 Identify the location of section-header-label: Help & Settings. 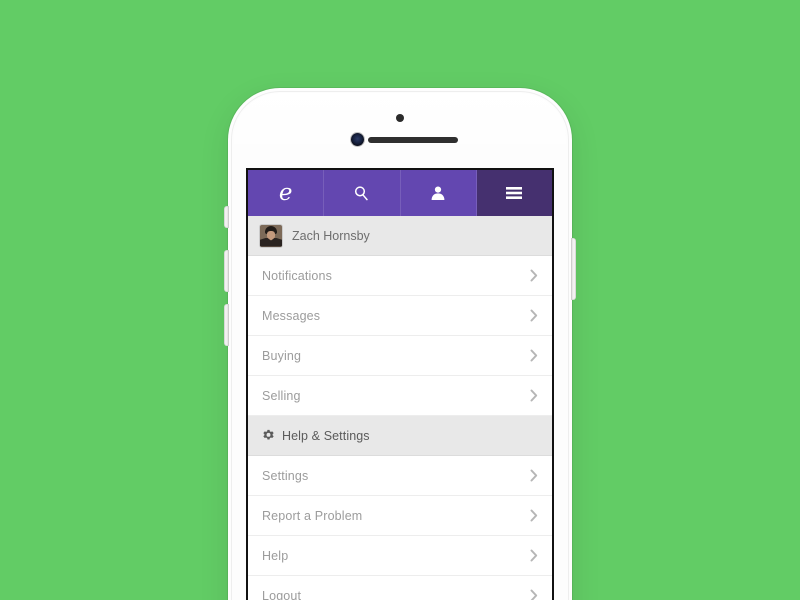
(326, 435).